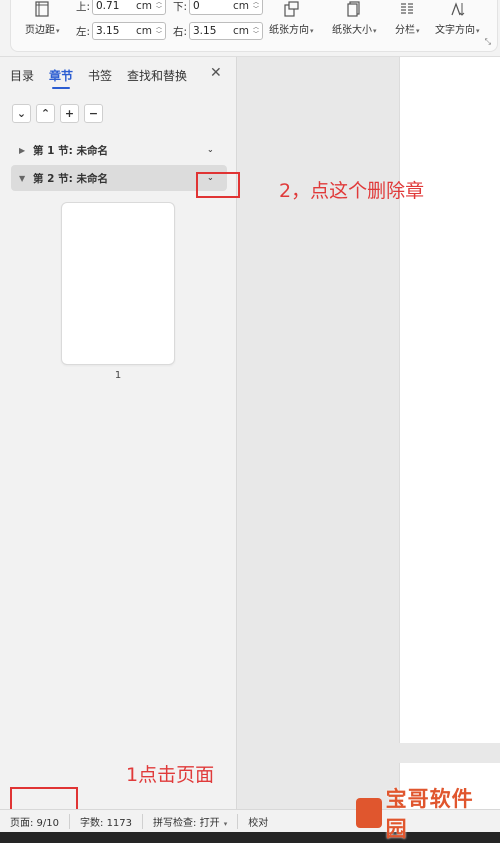 The image size is (500, 843). What do you see at coordinates (226, 7) in the screenshot?
I see `margin-bottom-input: 0 cm ︿ ﹀` at bounding box center [226, 7].